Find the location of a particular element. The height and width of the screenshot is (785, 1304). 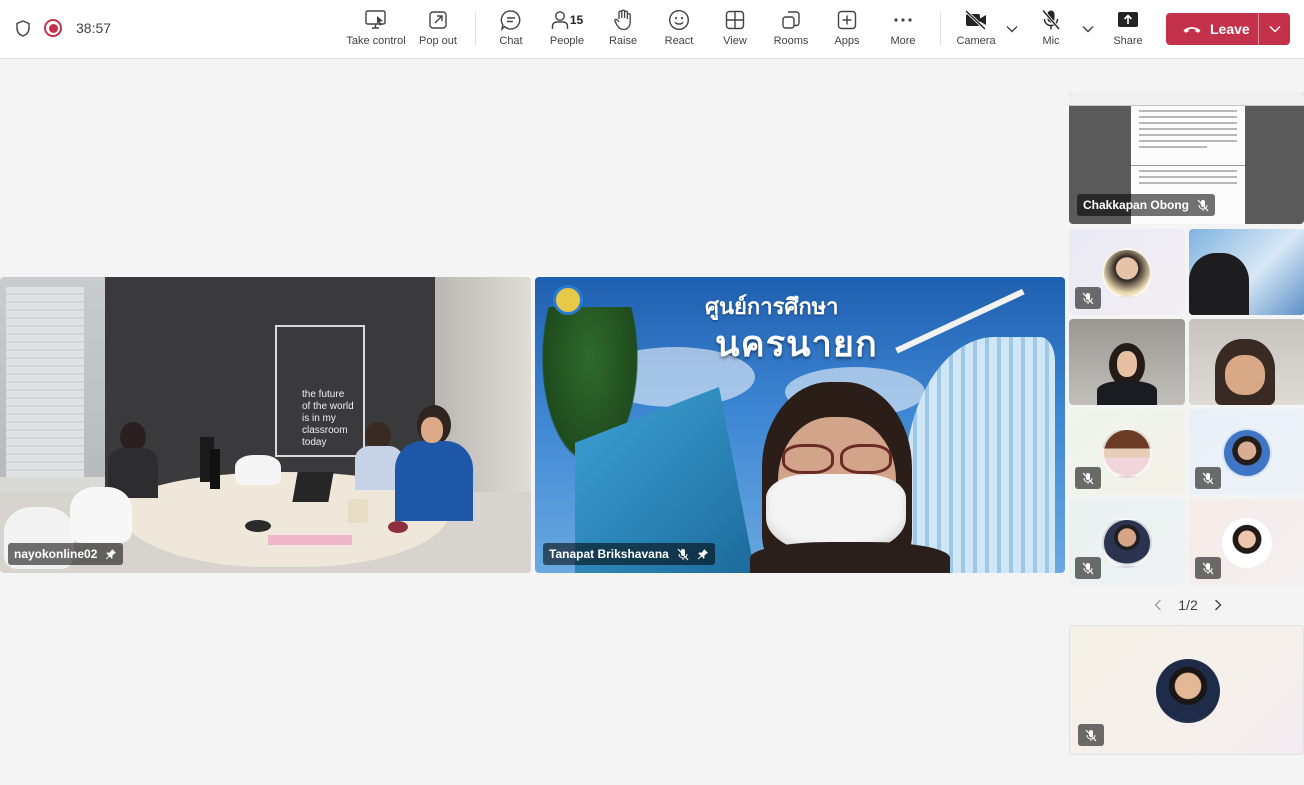

pop-out-button: Pop out is located at coordinates (438, 30).